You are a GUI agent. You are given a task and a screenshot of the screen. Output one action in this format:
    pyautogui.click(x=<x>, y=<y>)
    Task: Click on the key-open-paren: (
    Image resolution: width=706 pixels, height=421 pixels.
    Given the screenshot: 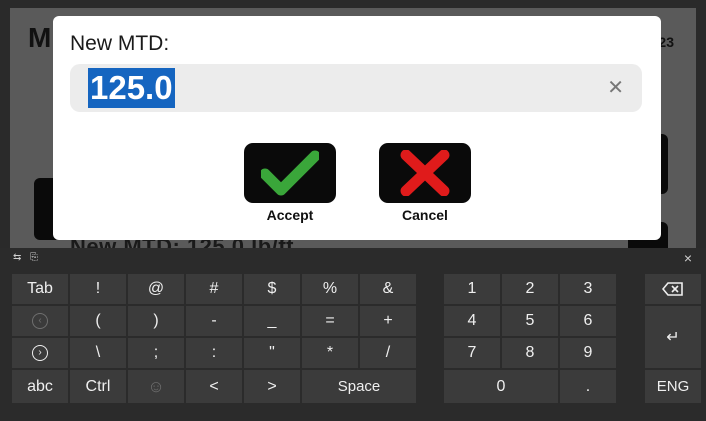 What is the action you would take?
    pyautogui.click(x=98, y=321)
    